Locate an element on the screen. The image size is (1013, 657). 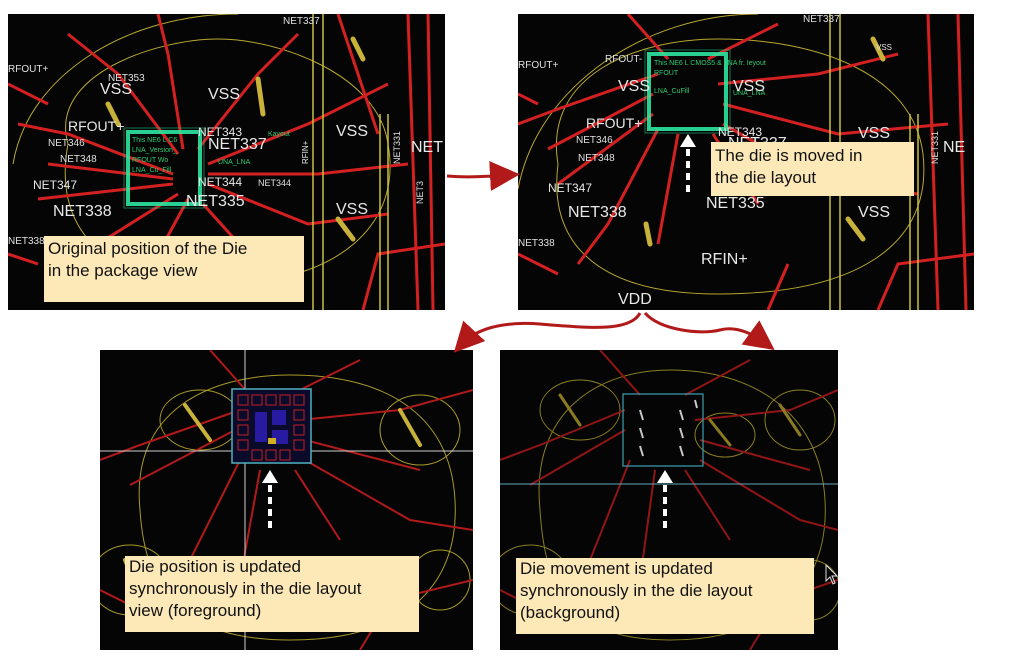
die-outline-foreground is located at coordinates (271, 426).